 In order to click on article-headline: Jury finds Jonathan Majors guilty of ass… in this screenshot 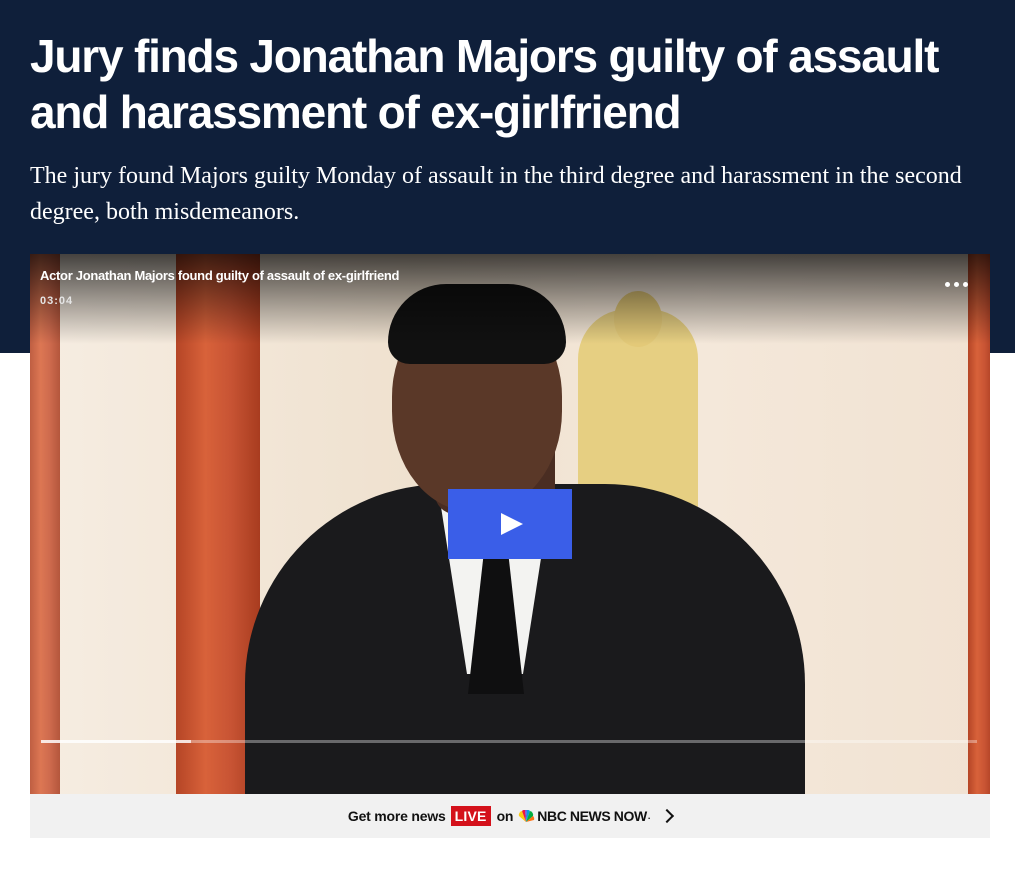, I will do `click(484, 84)`.